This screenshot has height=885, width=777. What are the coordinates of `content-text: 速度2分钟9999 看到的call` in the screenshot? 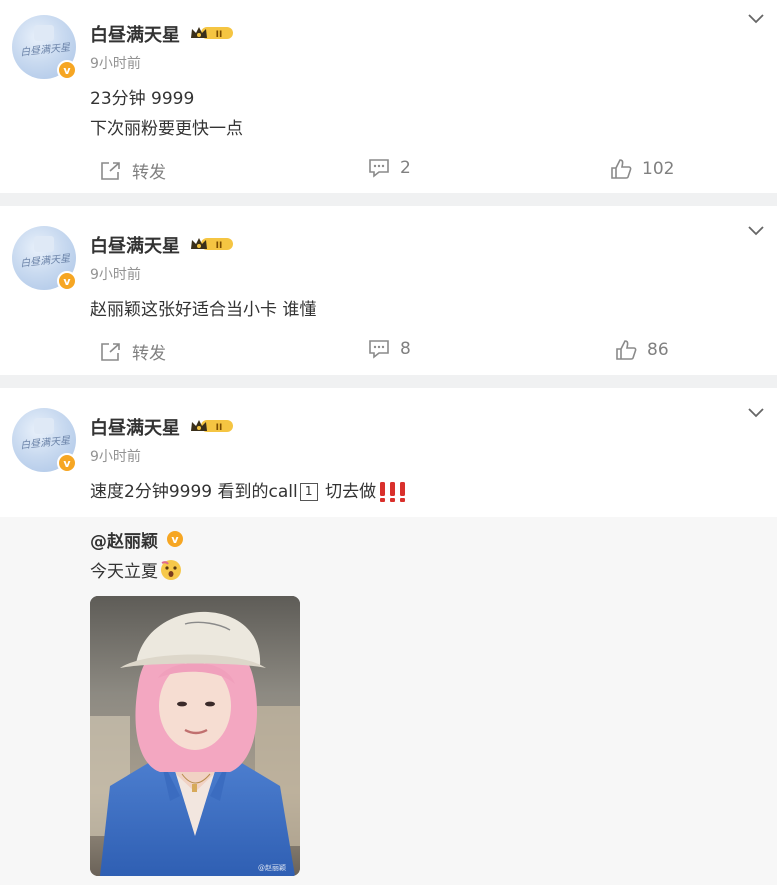 It's located at (194, 492).